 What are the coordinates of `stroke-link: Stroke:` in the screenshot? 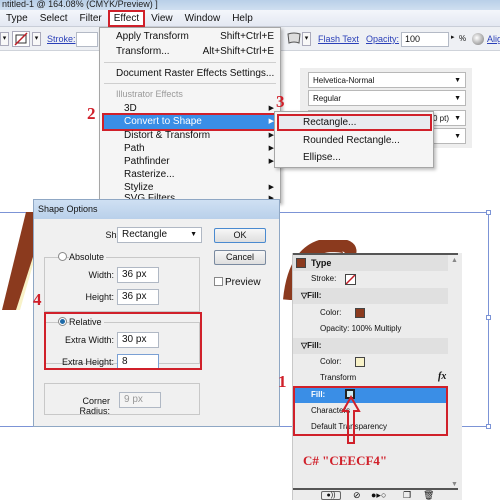 It's located at (61, 39).